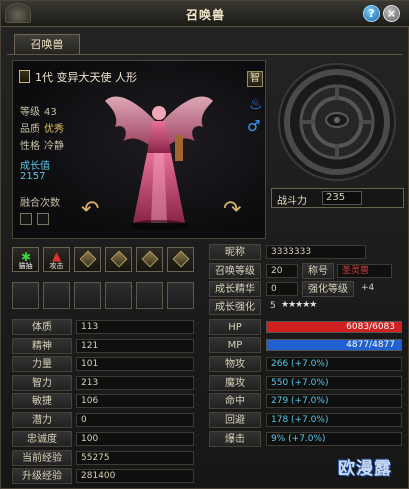  I want to click on stat-value: 266 (+7.0%), so click(334, 364).